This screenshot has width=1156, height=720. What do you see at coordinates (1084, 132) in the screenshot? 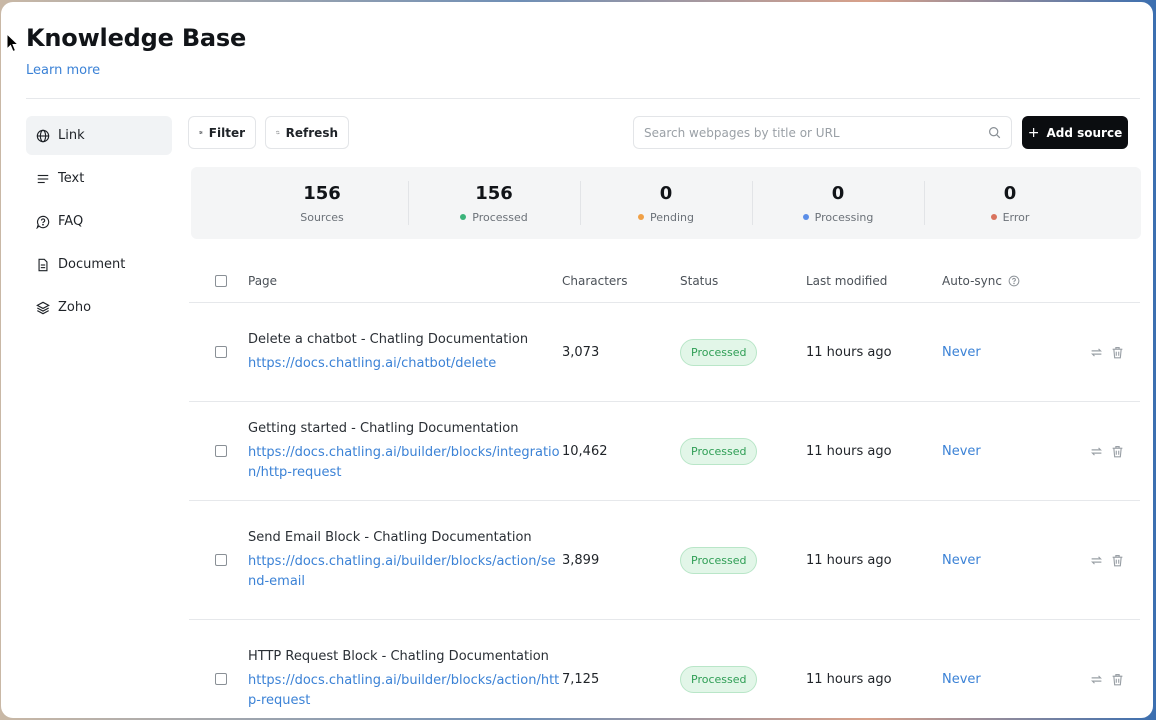
I see `add-source-label: Add source` at bounding box center [1084, 132].